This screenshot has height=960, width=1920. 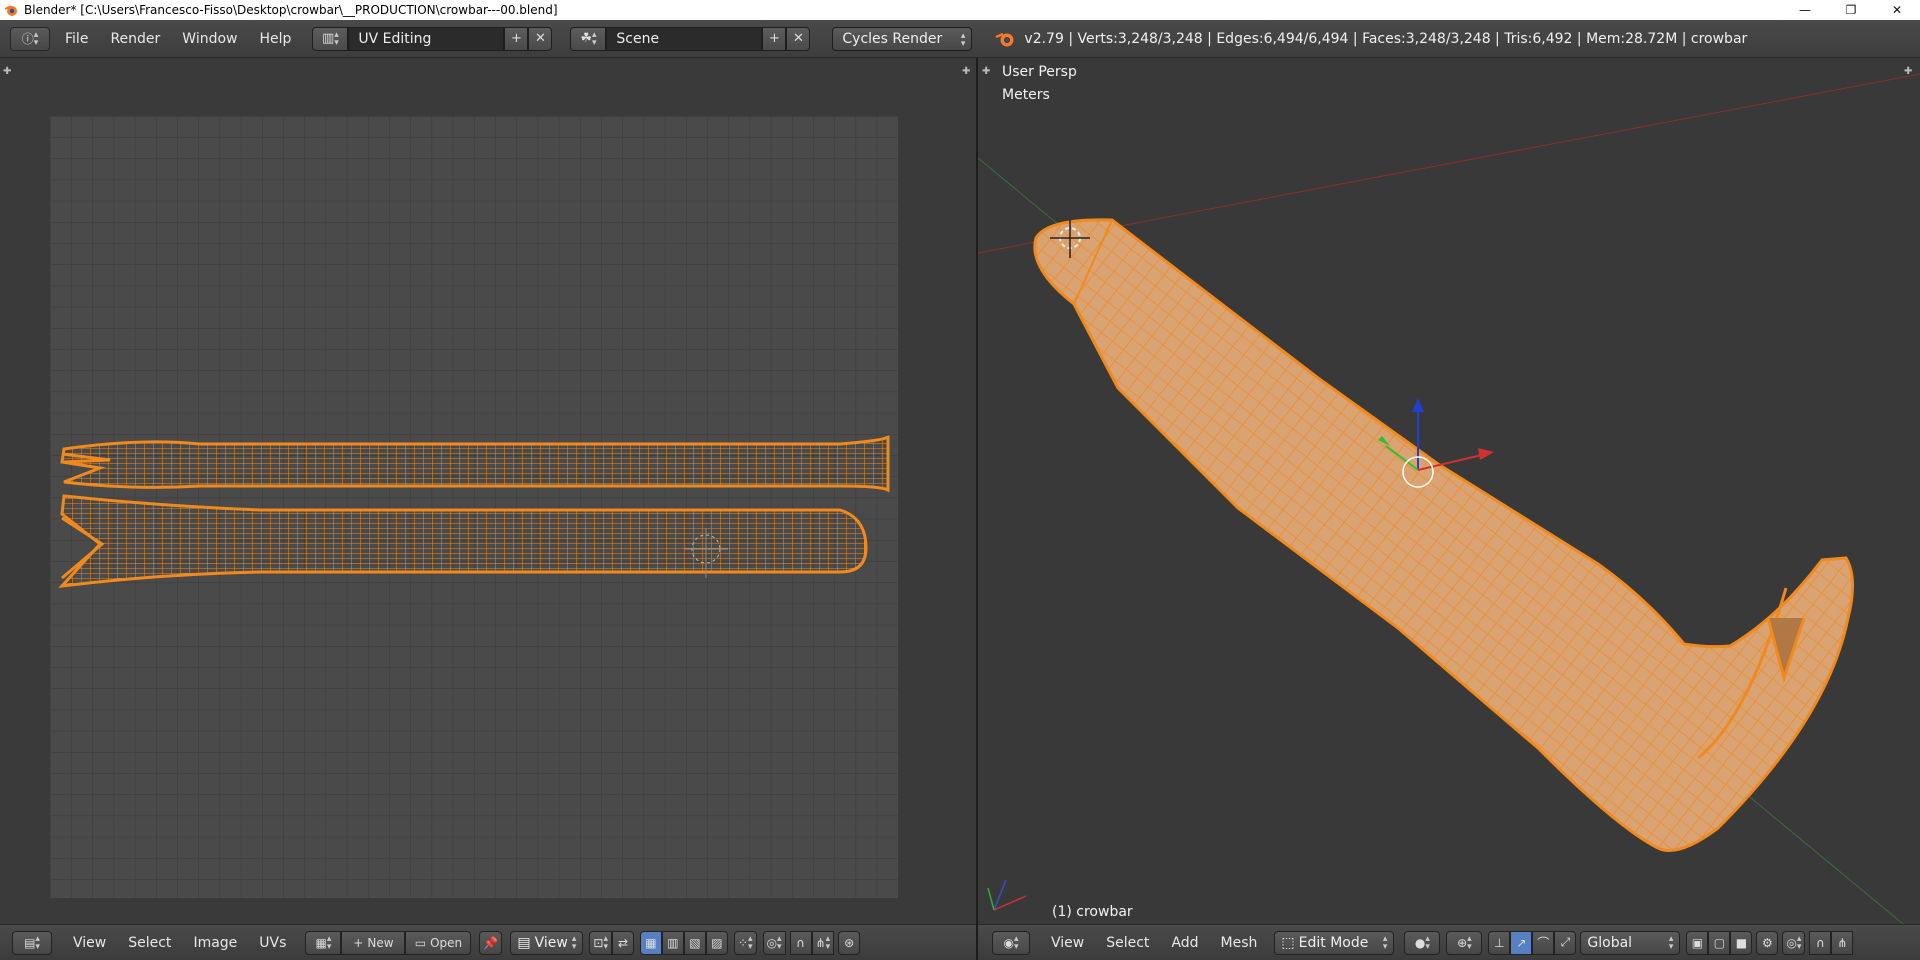 I want to click on sync-icon: ⇄, so click(x=622, y=942).